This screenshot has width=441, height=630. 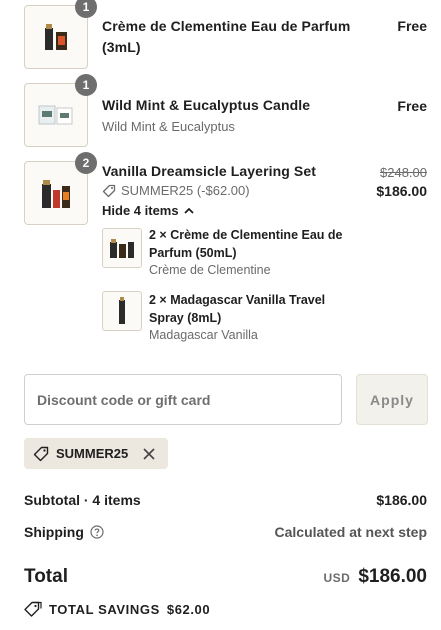 I want to click on item-discount: SUMMER25 (-$62.00), so click(x=176, y=190).